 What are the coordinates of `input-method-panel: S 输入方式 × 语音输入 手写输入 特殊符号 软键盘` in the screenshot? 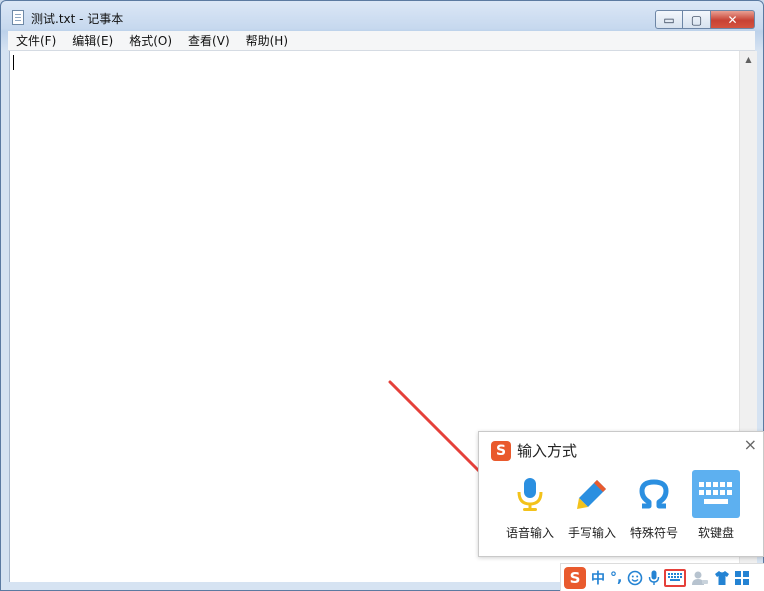 It's located at (621, 494).